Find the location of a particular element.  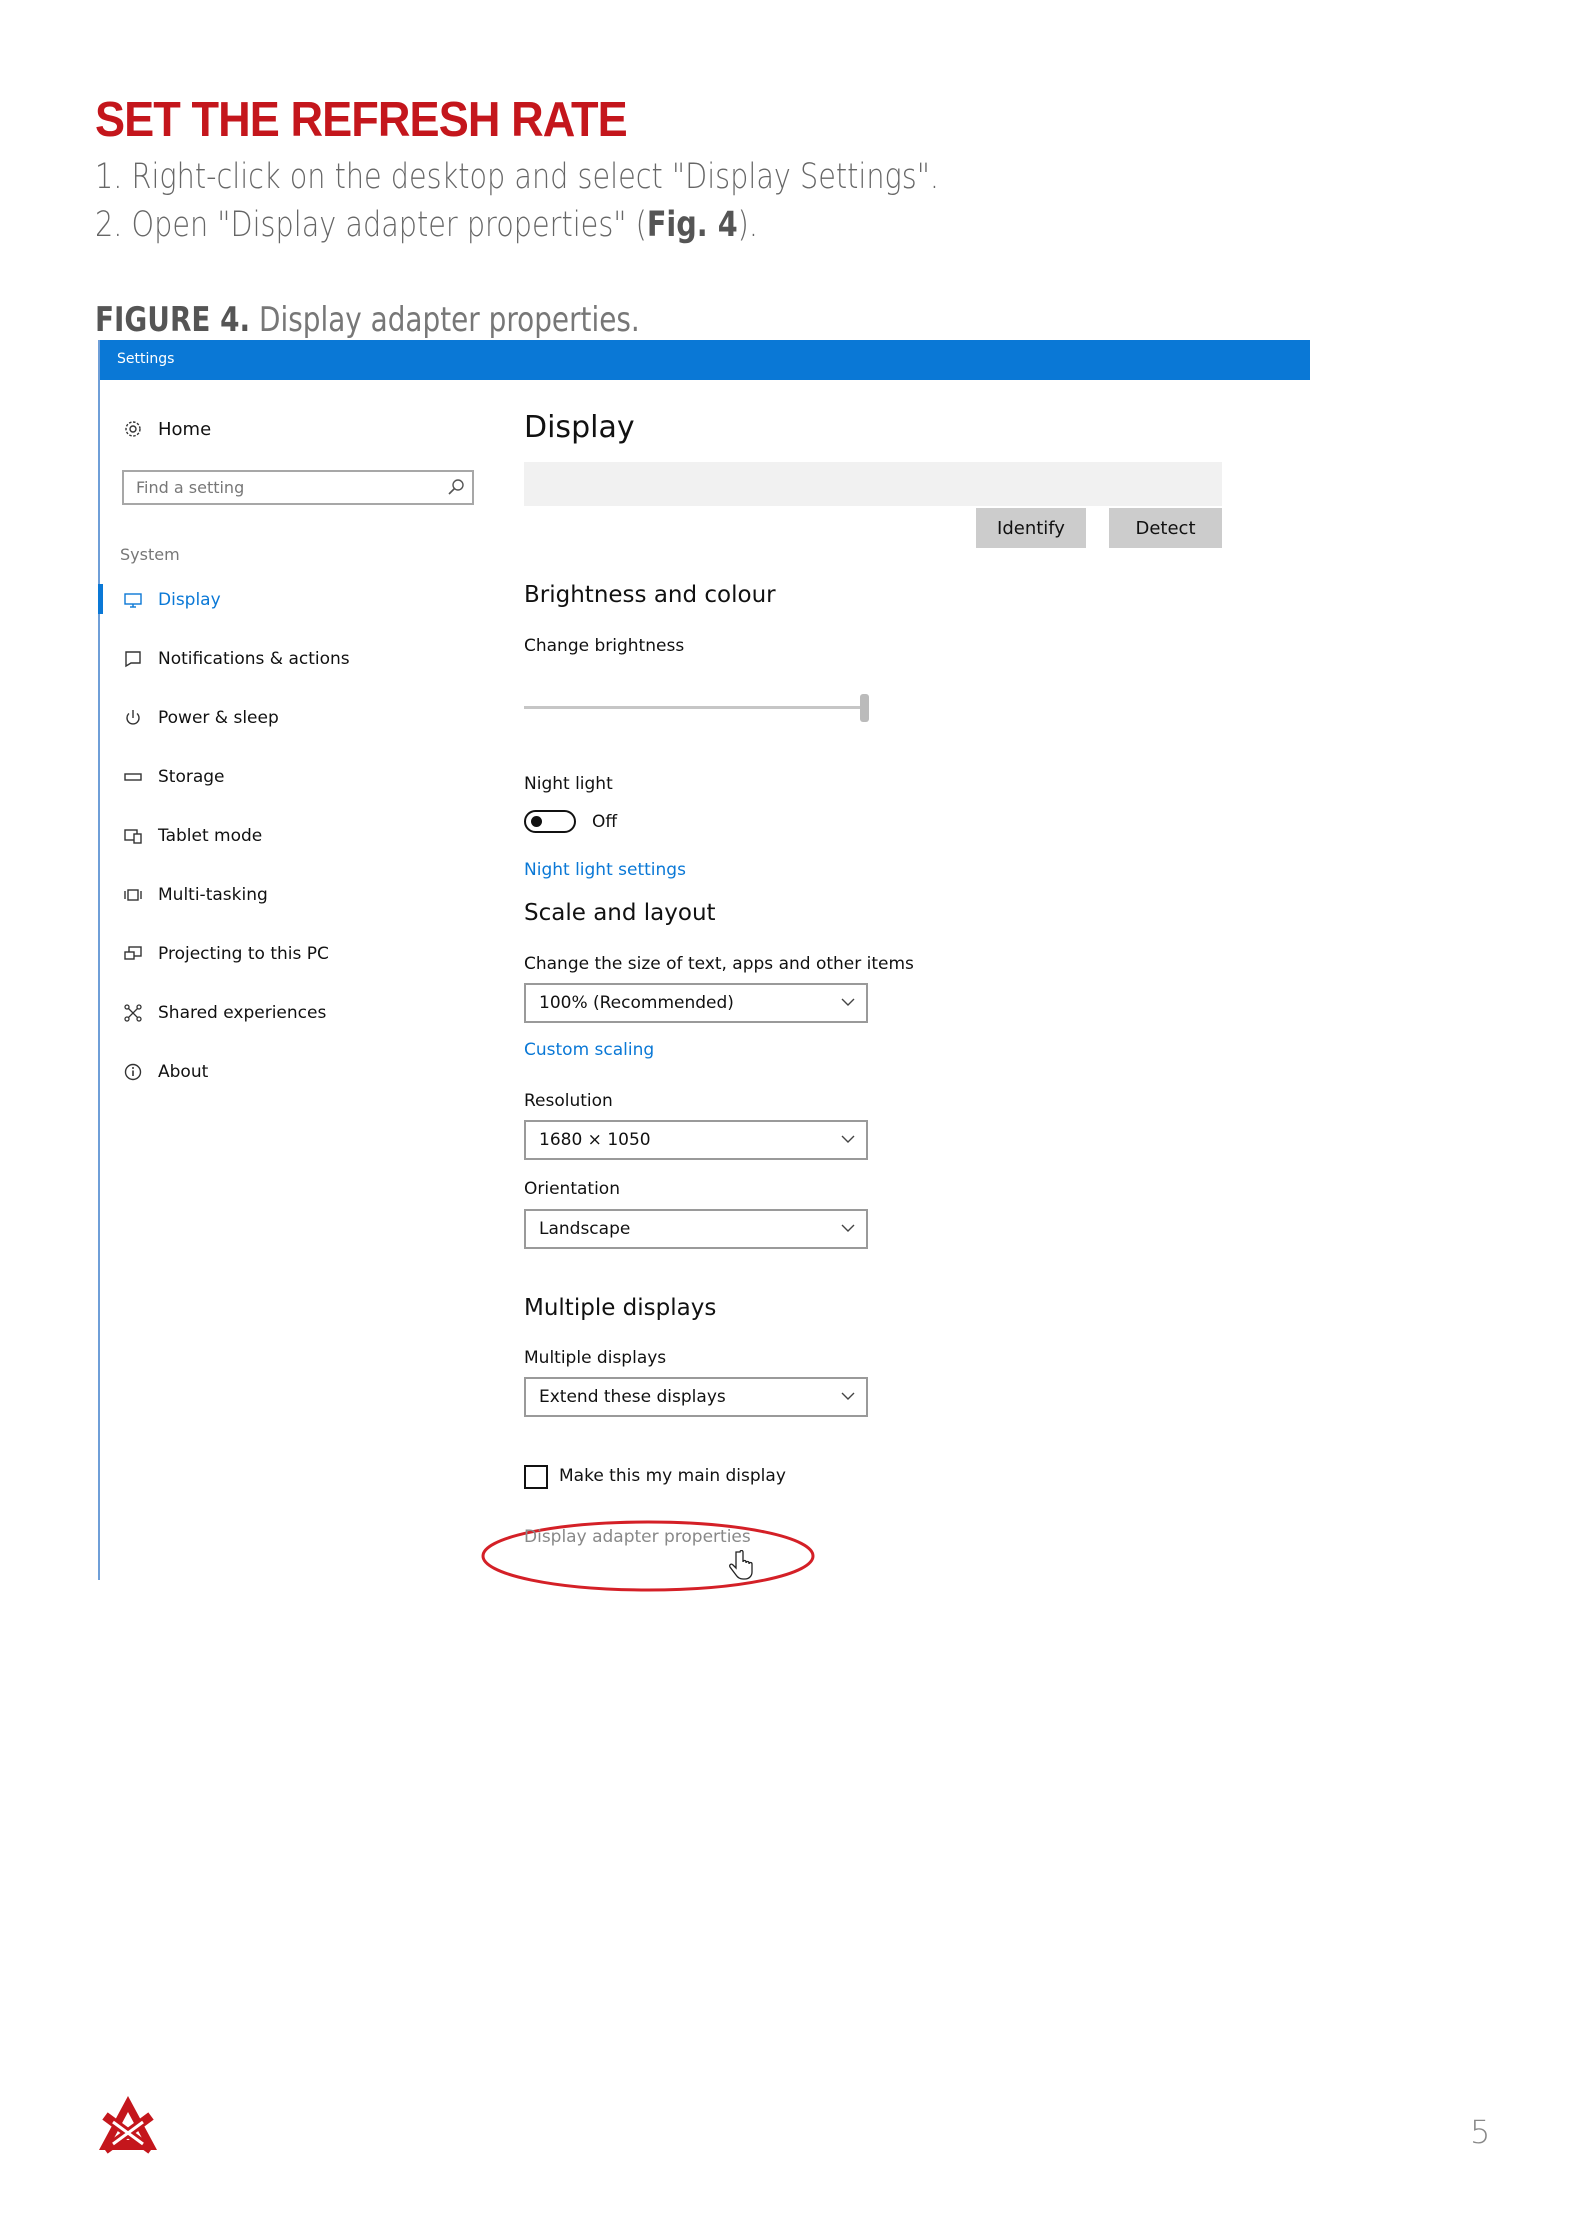

window-title: Settings is located at coordinates (146, 359).